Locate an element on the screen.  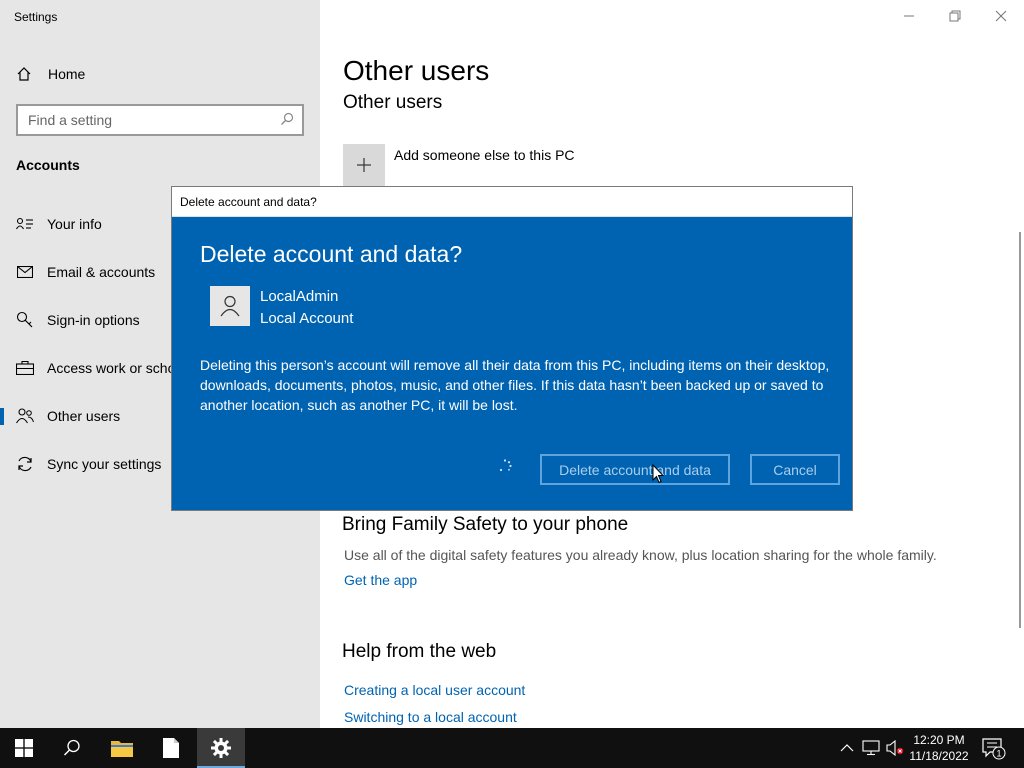
home-nav: Home is located at coordinates (50, 74).